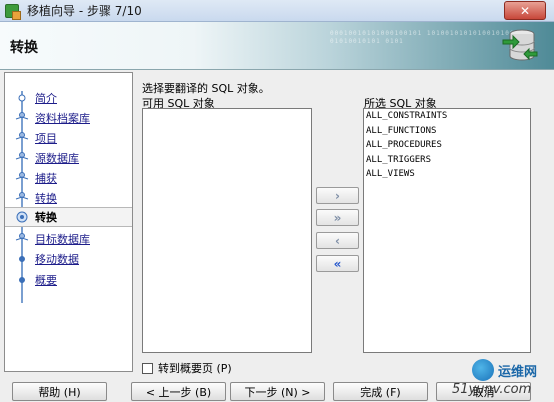 This screenshot has width=554, height=402. What do you see at coordinates (337, 263) in the screenshot?
I see `remove-all-button: «` at bounding box center [337, 263].